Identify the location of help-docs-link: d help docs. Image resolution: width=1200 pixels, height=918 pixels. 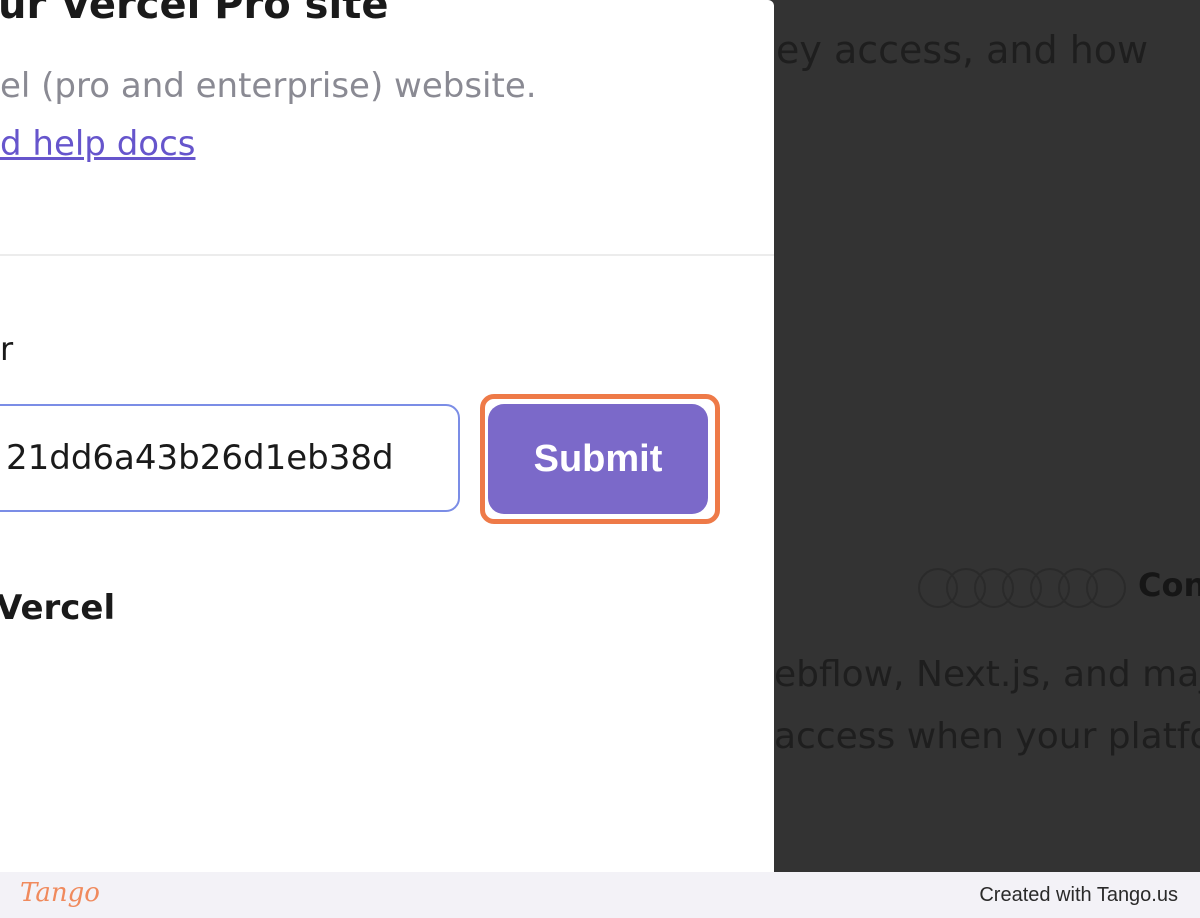
(97, 144).